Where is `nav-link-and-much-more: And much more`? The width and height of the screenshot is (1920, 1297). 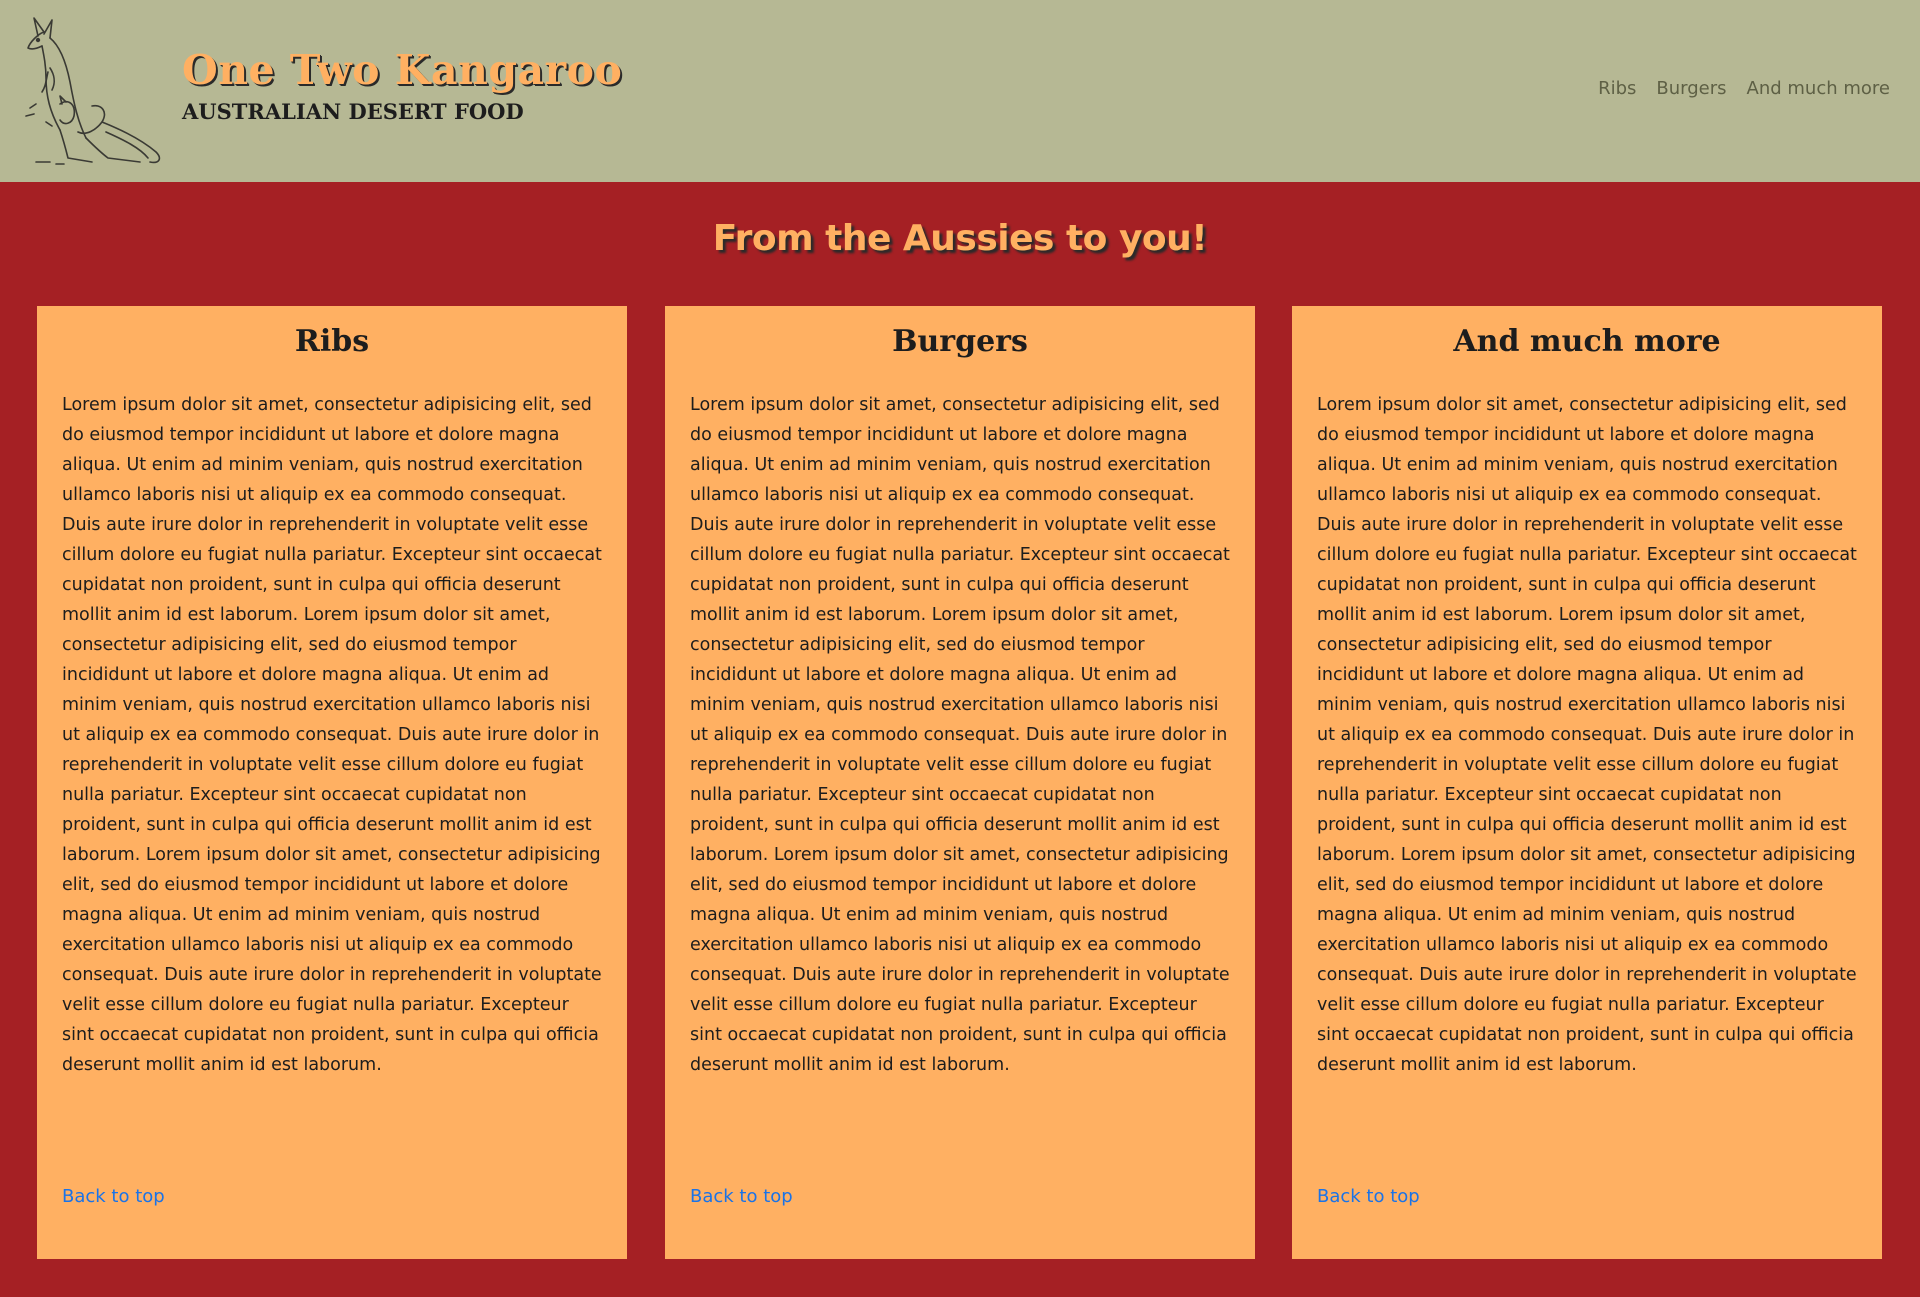 nav-link-and-much-more: And much more is located at coordinates (1818, 88).